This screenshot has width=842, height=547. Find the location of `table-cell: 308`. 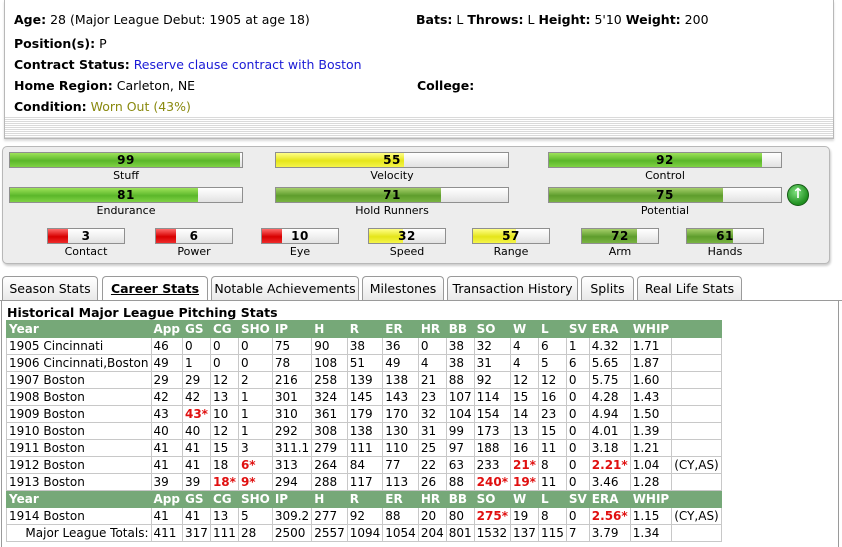

table-cell: 308 is located at coordinates (329, 431).